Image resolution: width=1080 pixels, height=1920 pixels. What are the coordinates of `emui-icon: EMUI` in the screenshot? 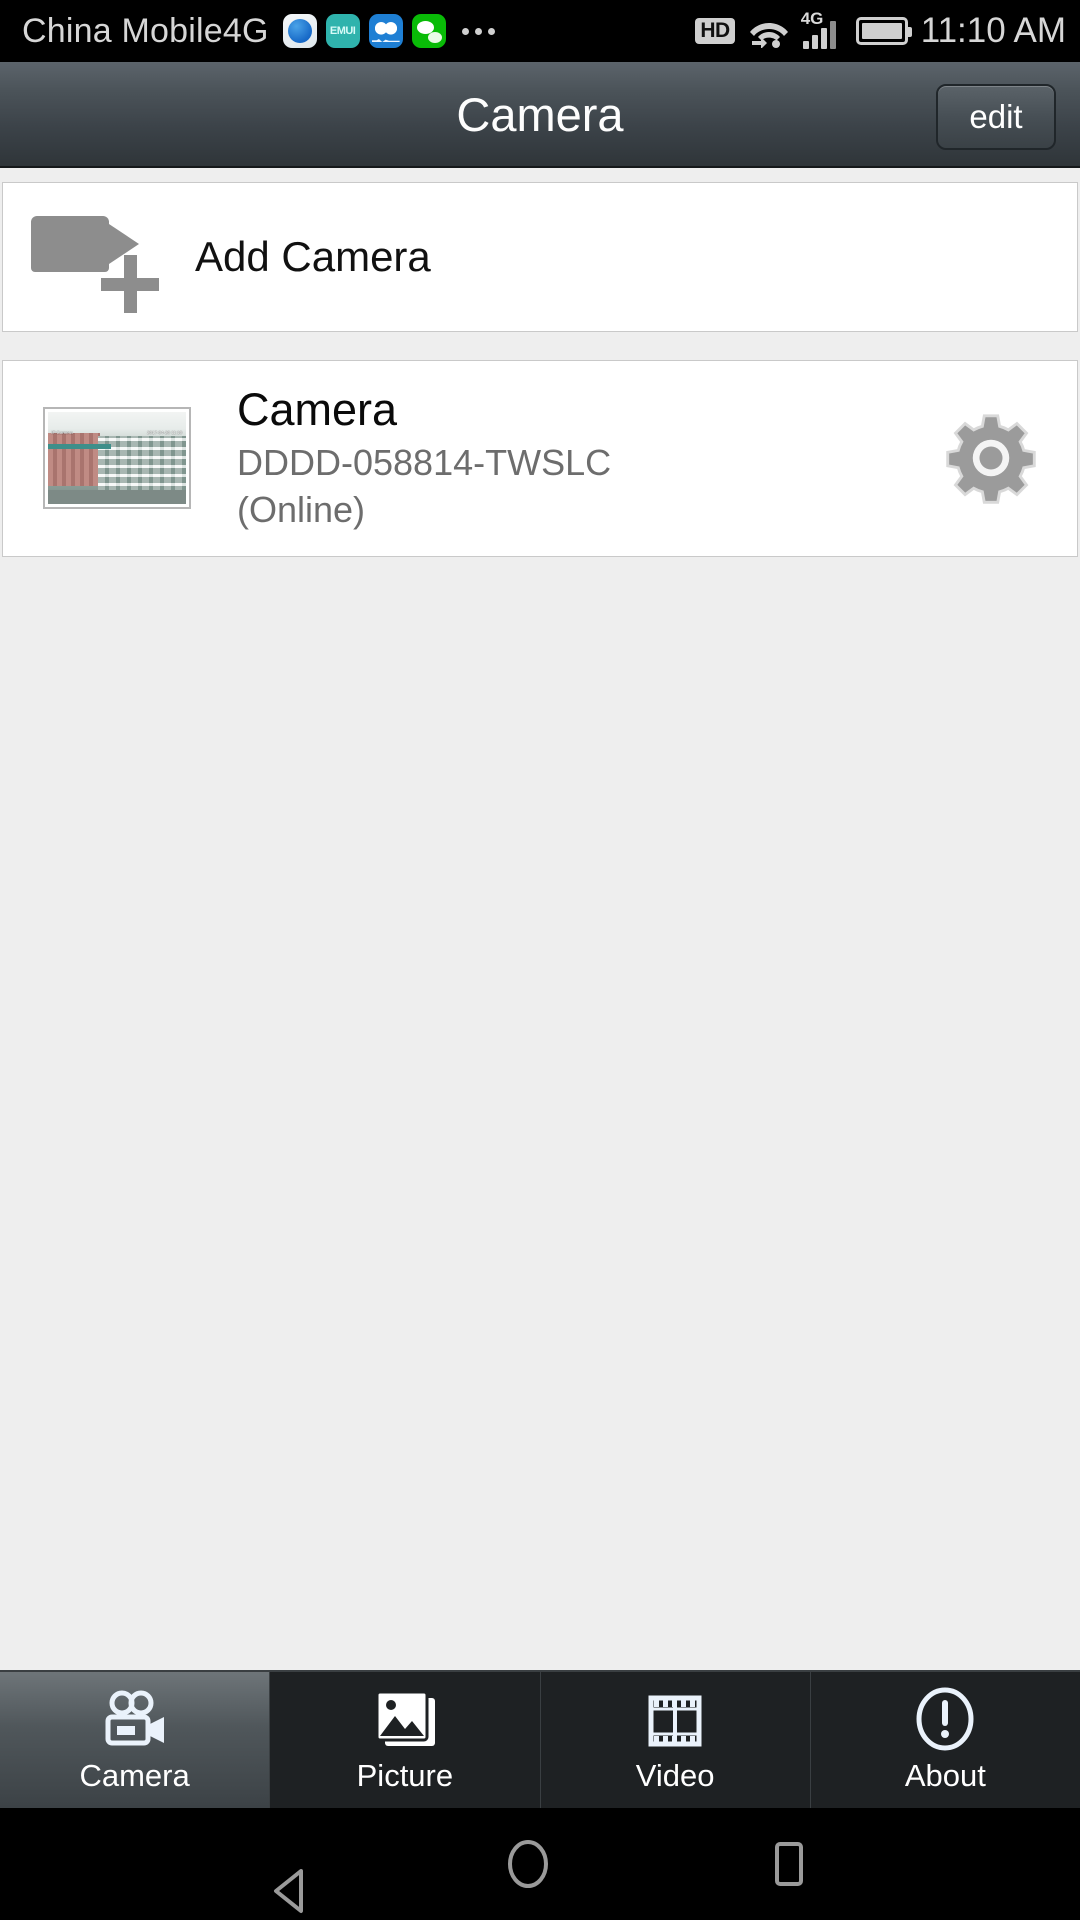 It's located at (342, 31).